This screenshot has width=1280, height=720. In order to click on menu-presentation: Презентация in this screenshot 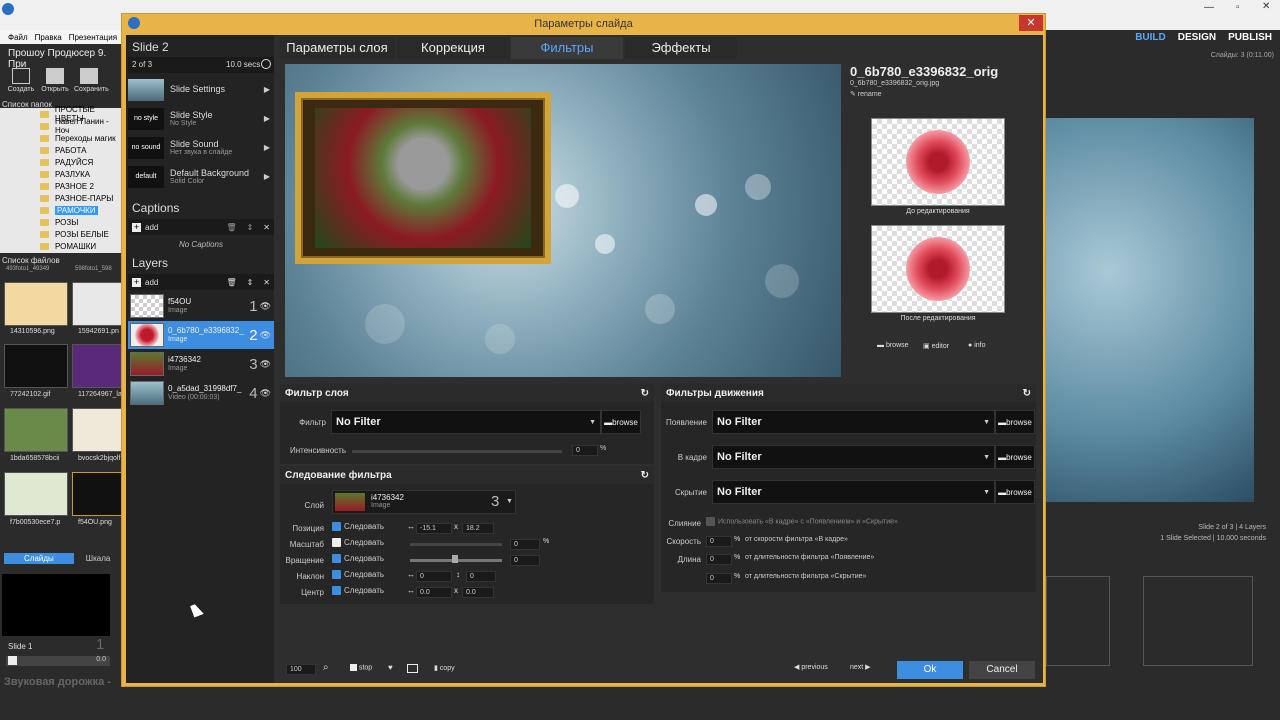, I will do `click(93, 37)`.